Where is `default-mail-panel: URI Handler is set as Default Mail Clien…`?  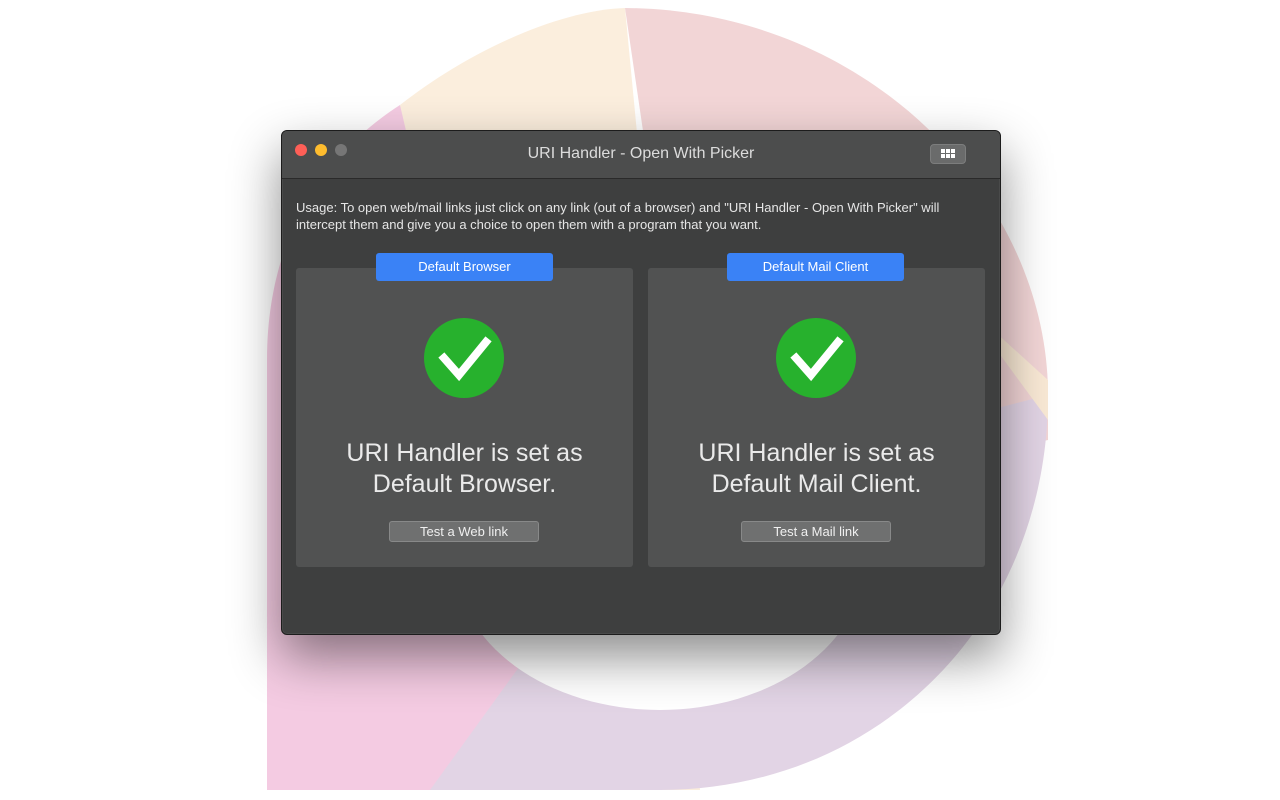
default-mail-panel: URI Handler is set as Default Mail Clien… is located at coordinates (816, 417).